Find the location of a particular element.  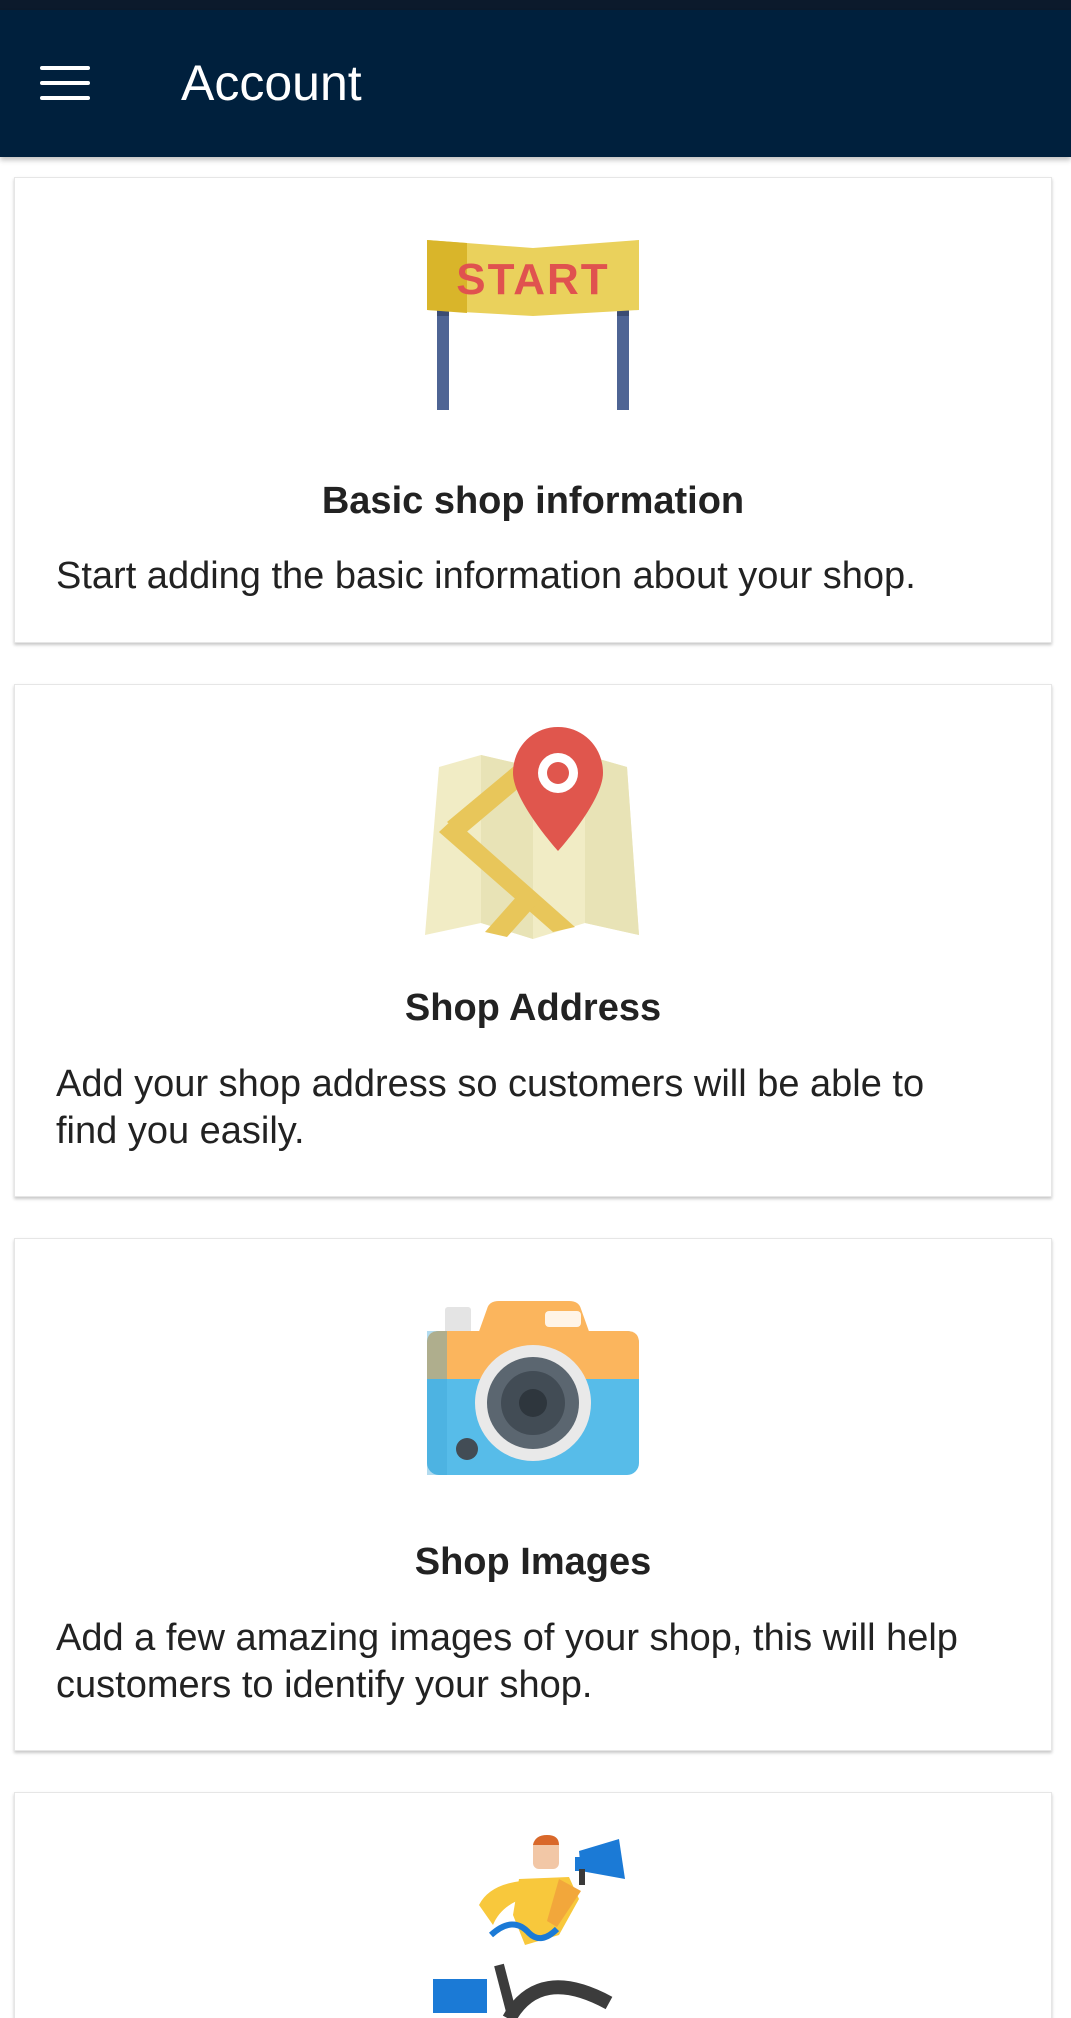

start-banner-icon: START is located at coordinates (533, 325).